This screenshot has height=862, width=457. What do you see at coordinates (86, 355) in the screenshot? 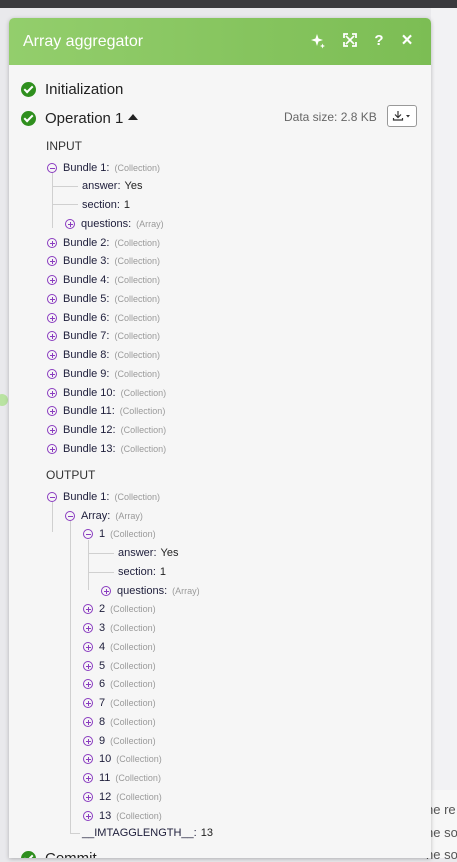
I see `tree-key: Bundle 8:` at bounding box center [86, 355].